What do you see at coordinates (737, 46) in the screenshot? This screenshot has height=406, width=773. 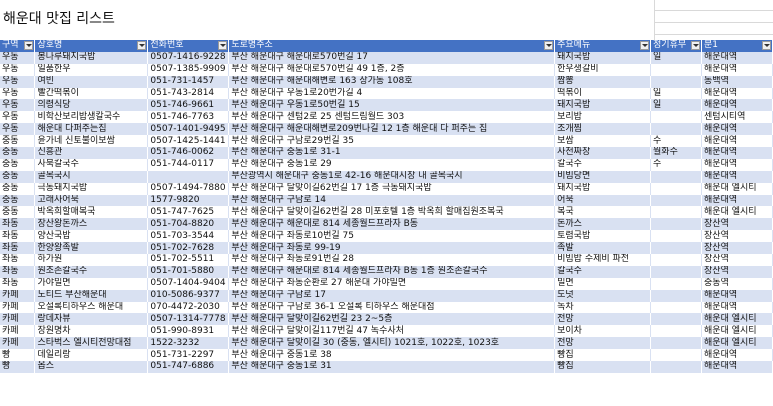 I see `column-header-station: 분1` at bounding box center [737, 46].